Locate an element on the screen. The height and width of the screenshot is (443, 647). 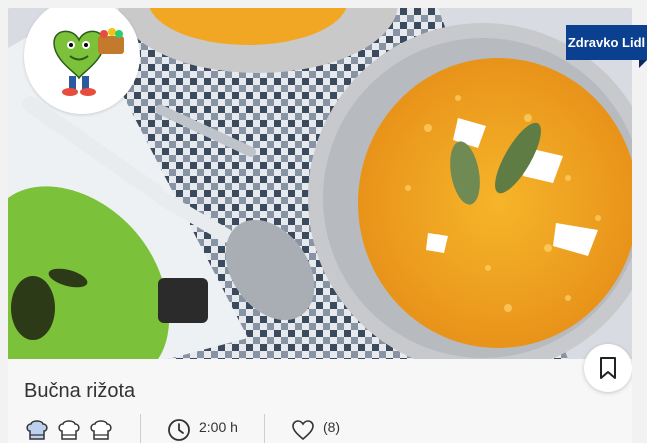
cooking-time: 2:00 h is located at coordinates (202, 430).